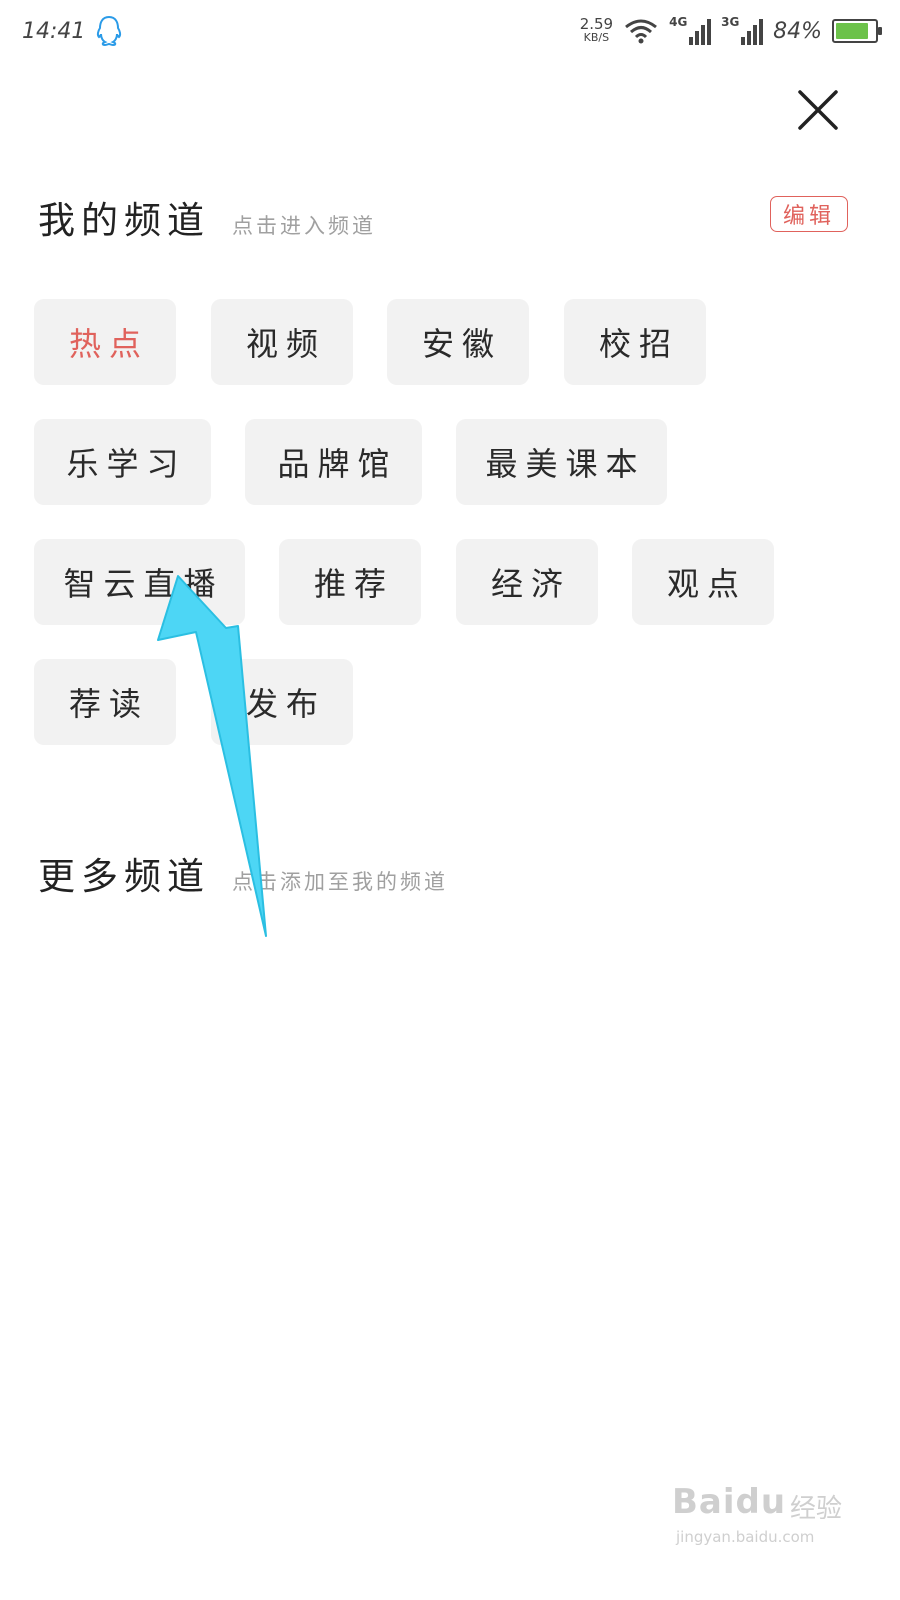 The height and width of the screenshot is (1600, 900). What do you see at coordinates (139, 582) in the screenshot?
I see `channel-chip-zhiyun-live: 智云直播` at bounding box center [139, 582].